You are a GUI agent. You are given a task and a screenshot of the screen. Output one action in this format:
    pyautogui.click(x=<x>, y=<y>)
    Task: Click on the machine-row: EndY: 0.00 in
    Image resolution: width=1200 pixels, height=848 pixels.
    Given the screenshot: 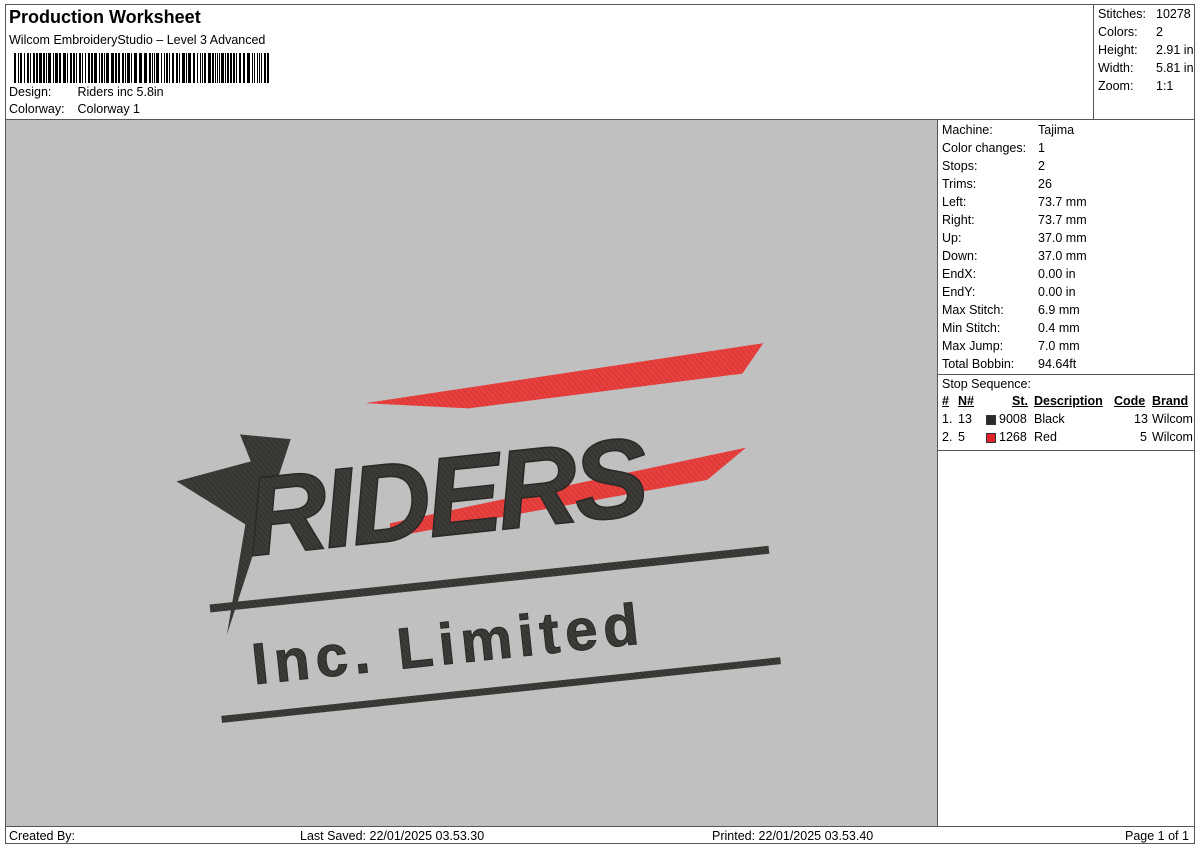 What is the action you would take?
    pyautogui.click(x=1009, y=292)
    